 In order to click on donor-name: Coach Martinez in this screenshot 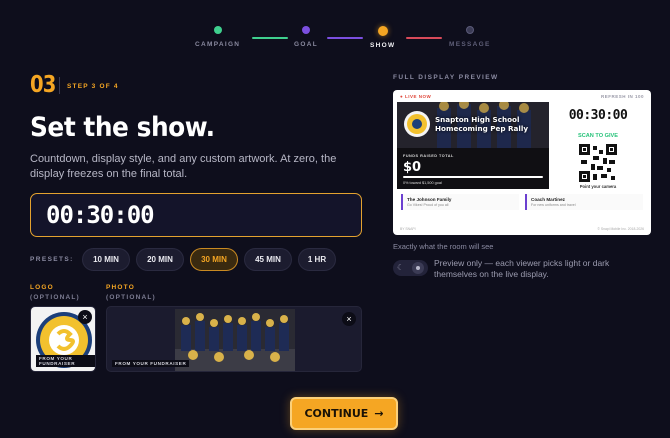, I will do `click(548, 199)`.